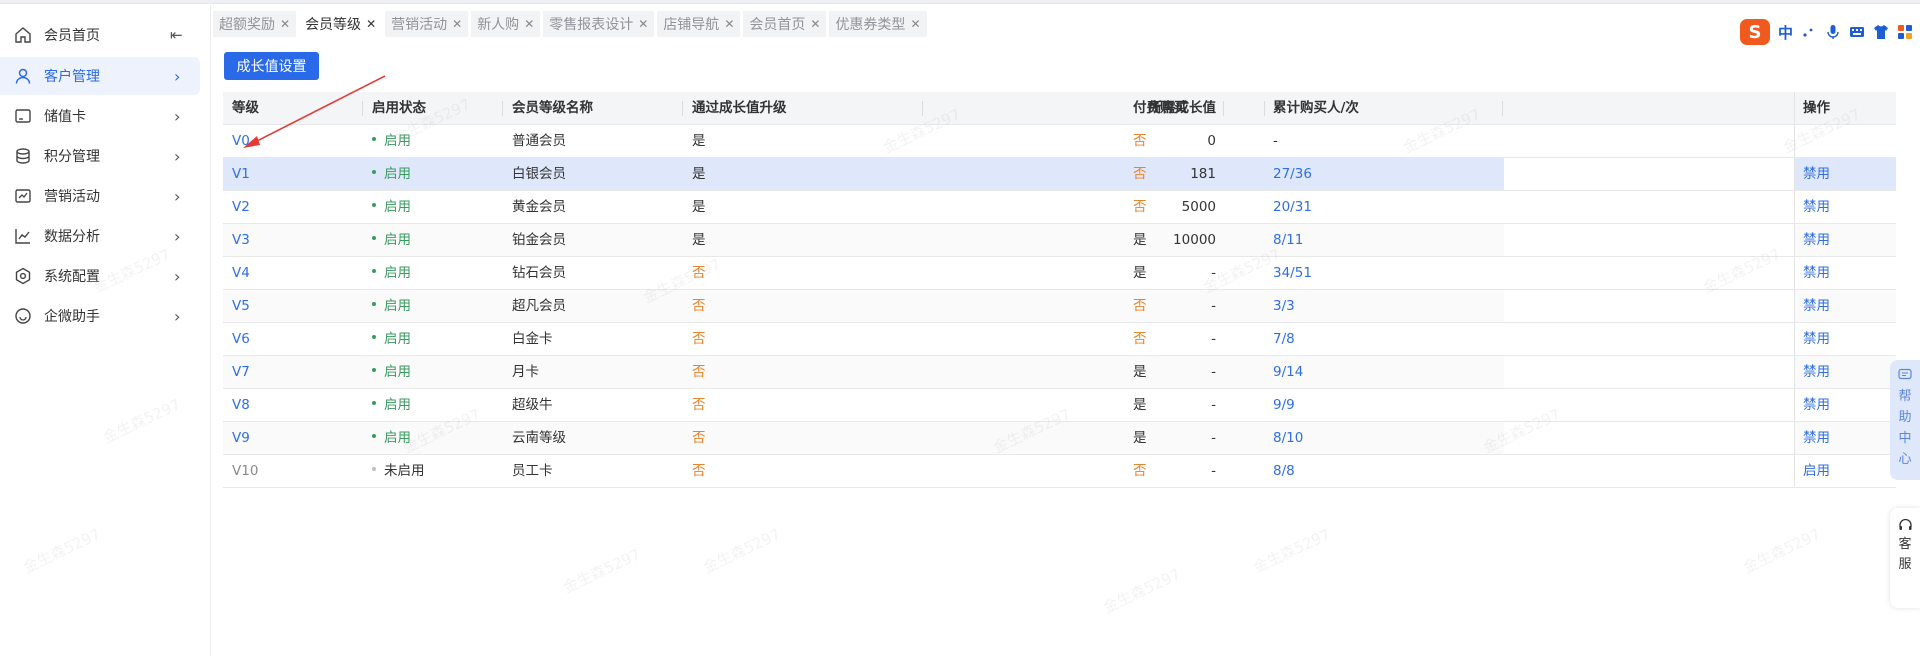 The image size is (1920, 656). Describe the element at coordinates (1284, 306) in the screenshot. I see `buyers-count: 3/3` at that location.